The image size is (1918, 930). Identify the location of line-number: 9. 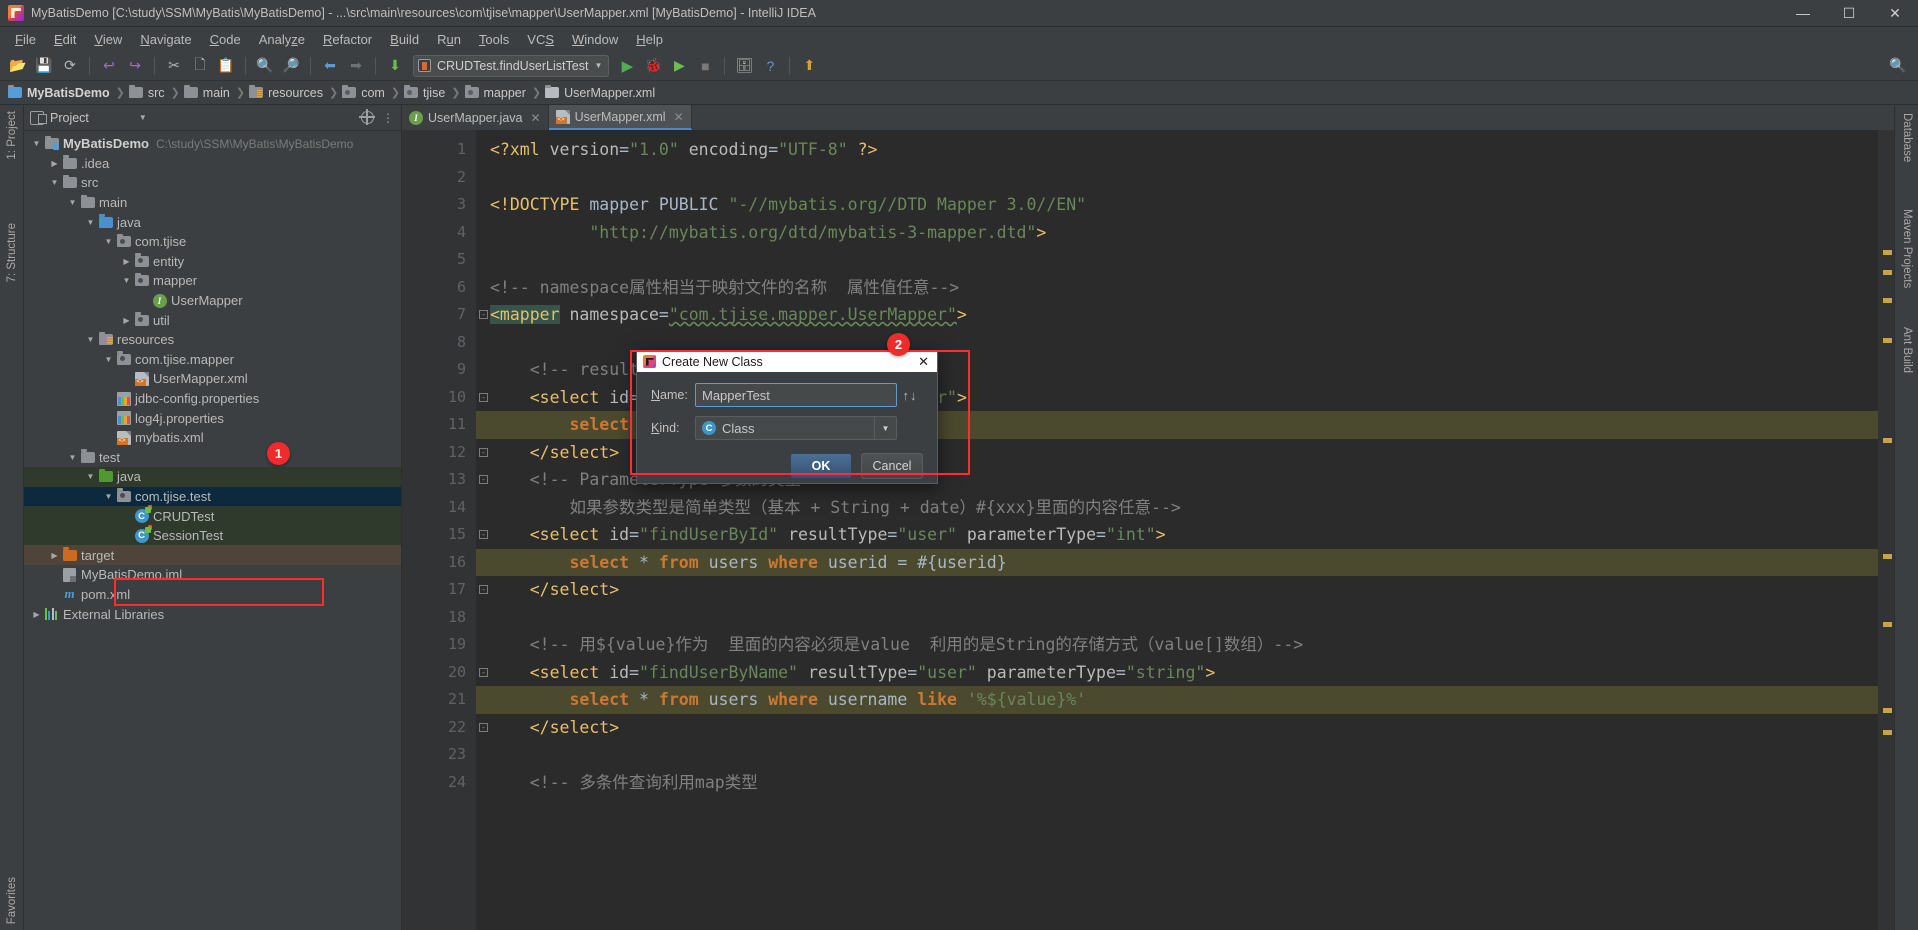
(439, 370).